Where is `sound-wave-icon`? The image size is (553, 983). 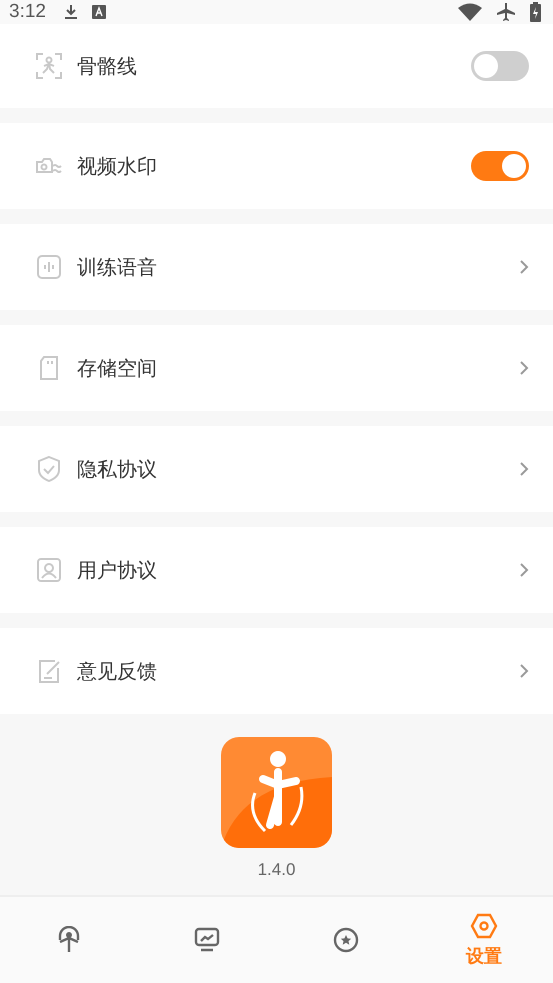 sound-wave-icon is located at coordinates (49, 267).